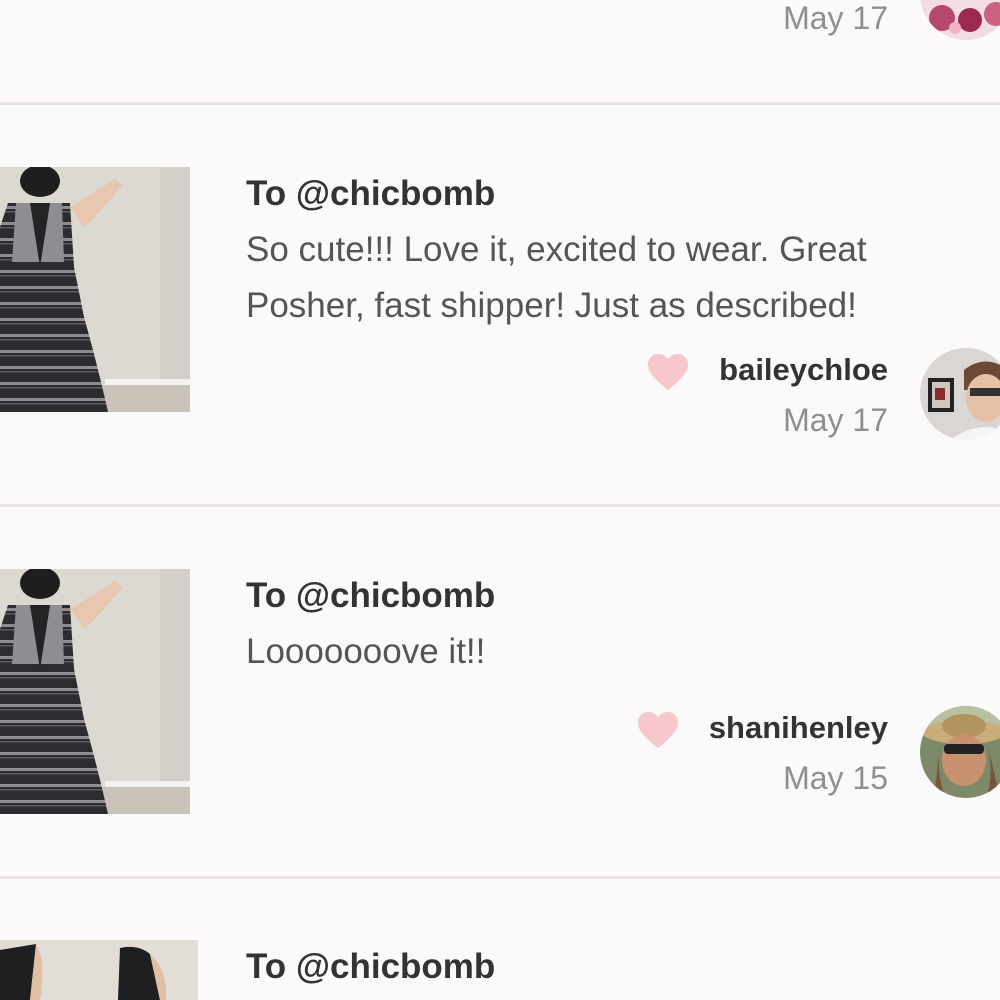  What do you see at coordinates (835, 778) in the screenshot?
I see `review-date: May 15` at bounding box center [835, 778].